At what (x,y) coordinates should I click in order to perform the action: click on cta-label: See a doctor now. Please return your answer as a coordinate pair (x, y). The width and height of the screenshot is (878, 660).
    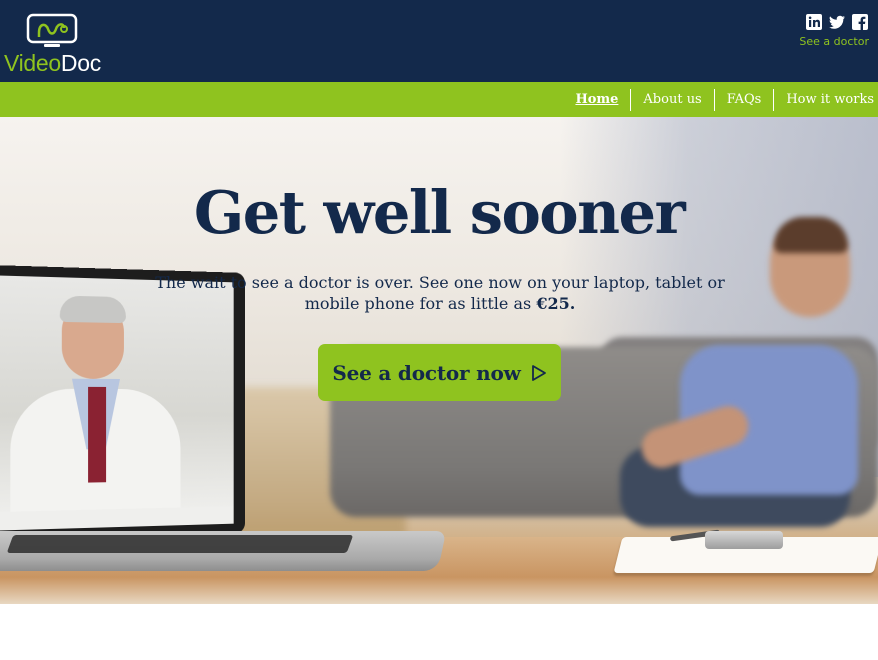
    Looking at the image, I should click on (426, 372).